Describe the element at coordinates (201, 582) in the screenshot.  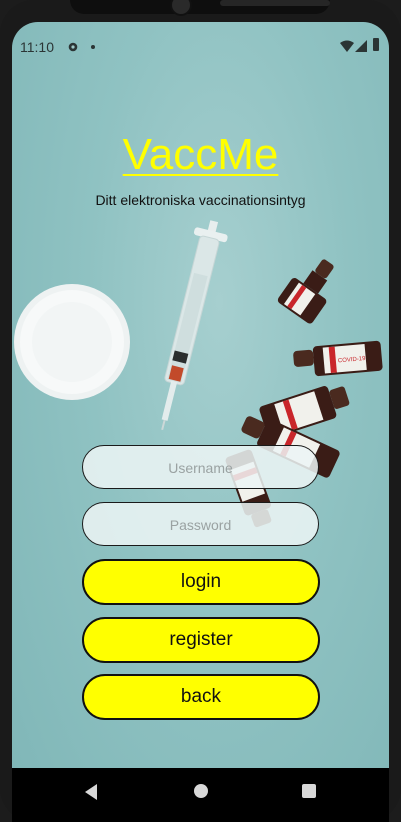
I see `login-button: login` at that location.